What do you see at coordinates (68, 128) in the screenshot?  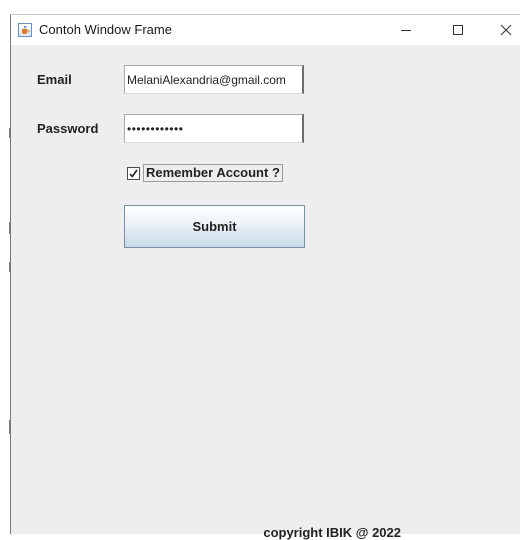 I see `password-label: Password` at bounding box center [68, 128].